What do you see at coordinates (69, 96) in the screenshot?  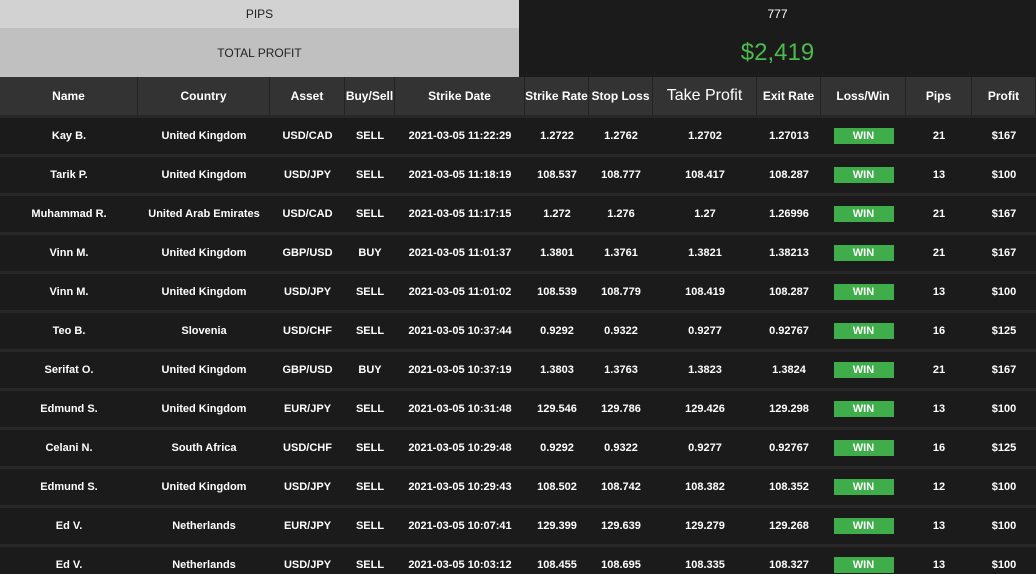 I see `header-name: Name` at bounding box center [69, 96].